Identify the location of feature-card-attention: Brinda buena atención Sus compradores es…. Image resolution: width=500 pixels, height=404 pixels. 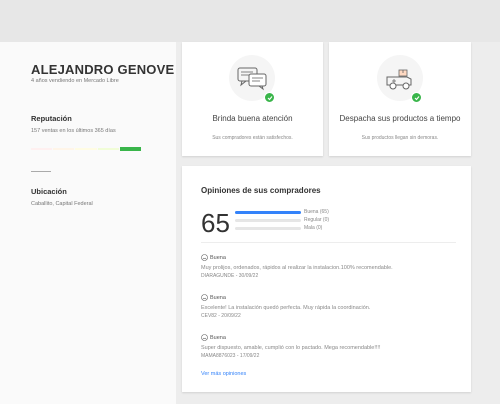
(252, 99).